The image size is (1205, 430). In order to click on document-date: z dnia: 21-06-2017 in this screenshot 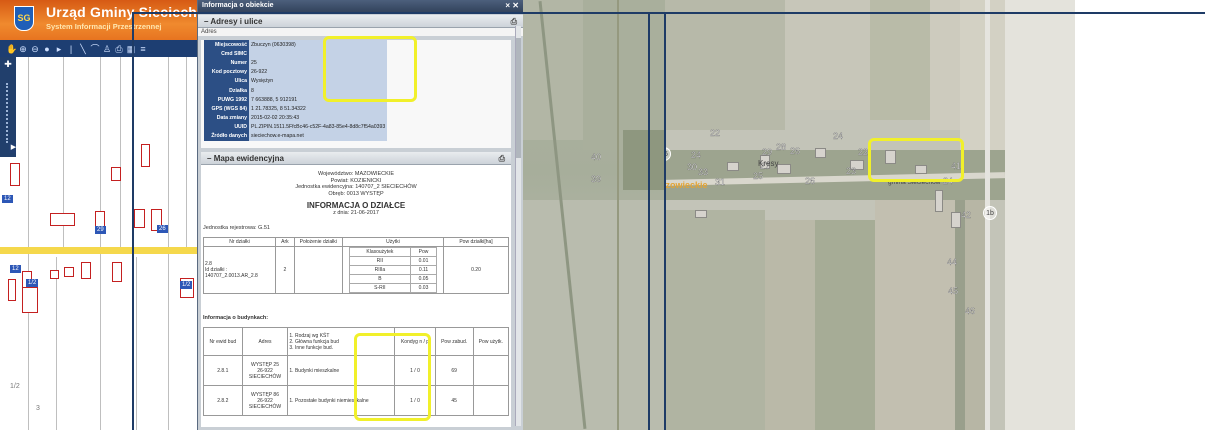, I will do `click(356, 212)`.